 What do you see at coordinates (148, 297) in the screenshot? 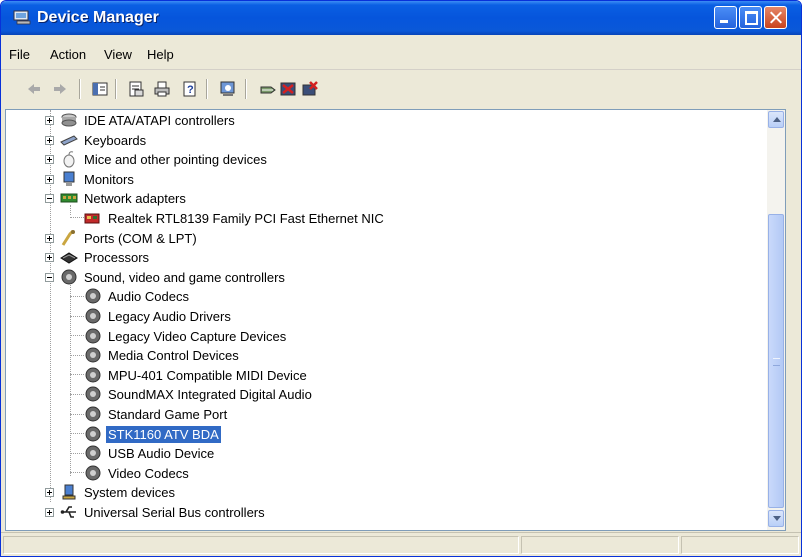
I see `tree-item-label: Audio Codecs` at bounding box center [148, 297].